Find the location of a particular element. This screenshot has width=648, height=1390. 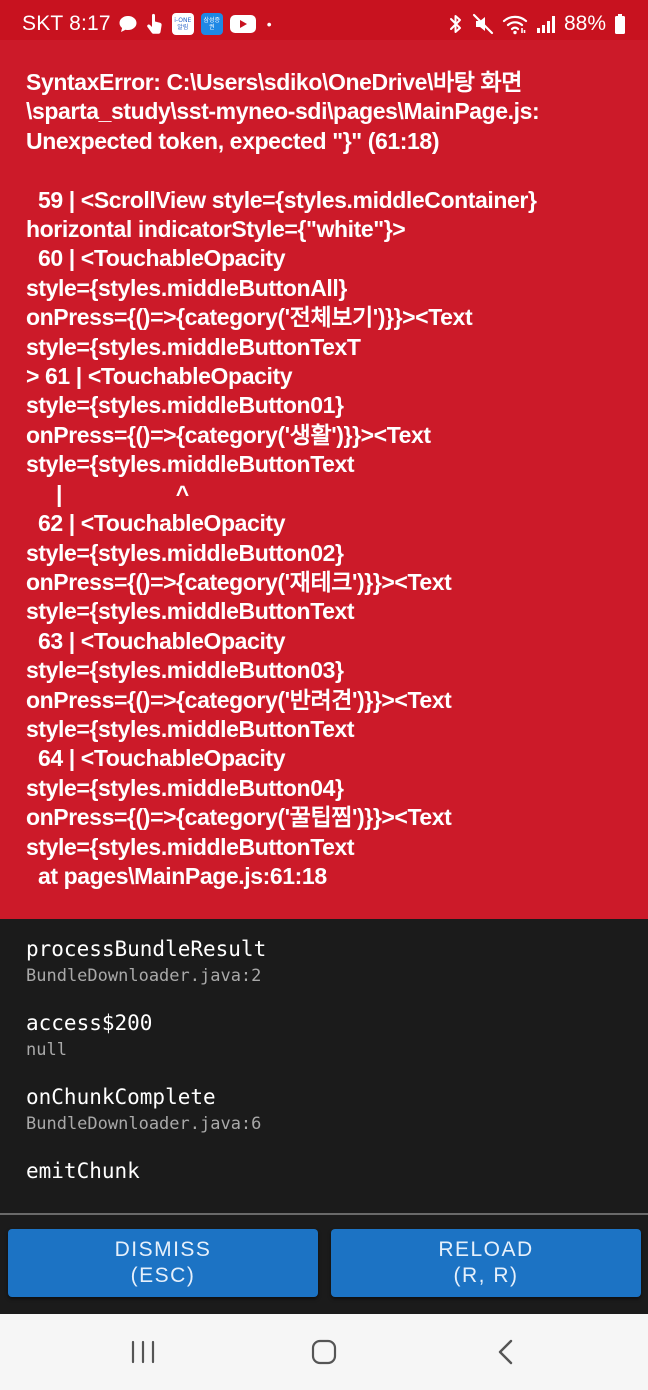

home-button is located at coordinates (324, 1352).